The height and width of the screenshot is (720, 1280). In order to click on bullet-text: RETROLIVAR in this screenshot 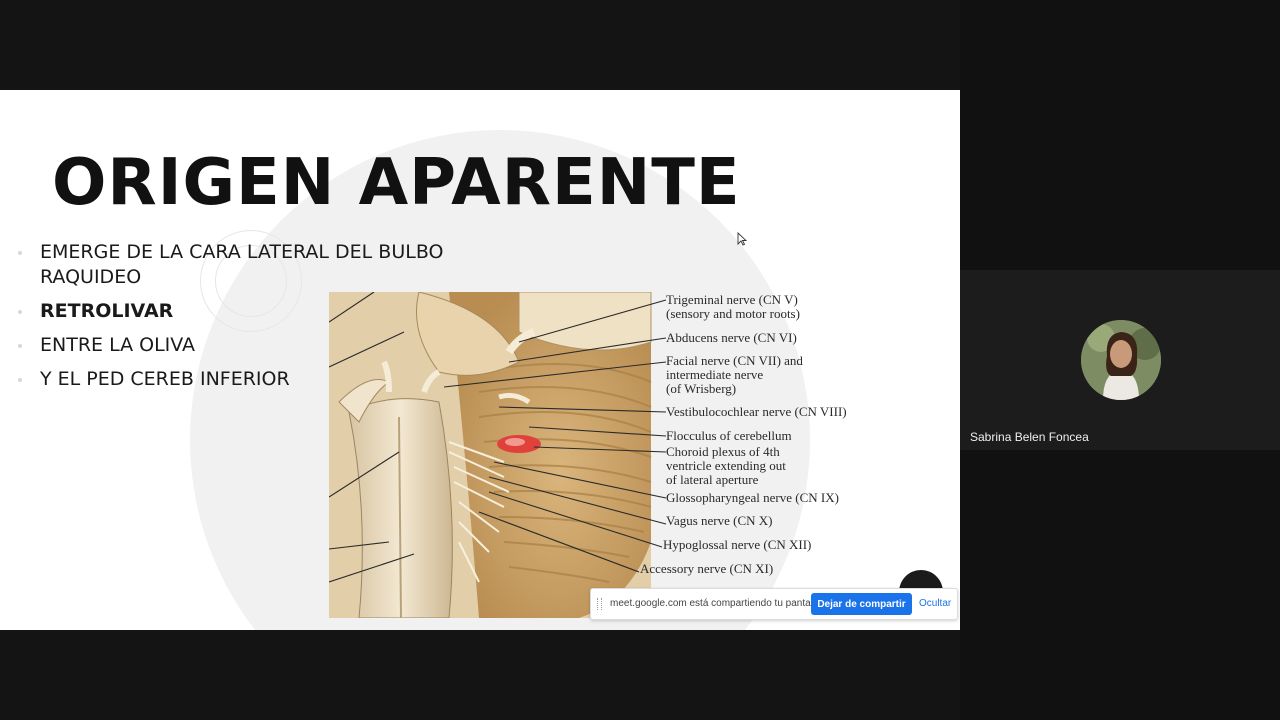, I will do `click(107, 311)`.